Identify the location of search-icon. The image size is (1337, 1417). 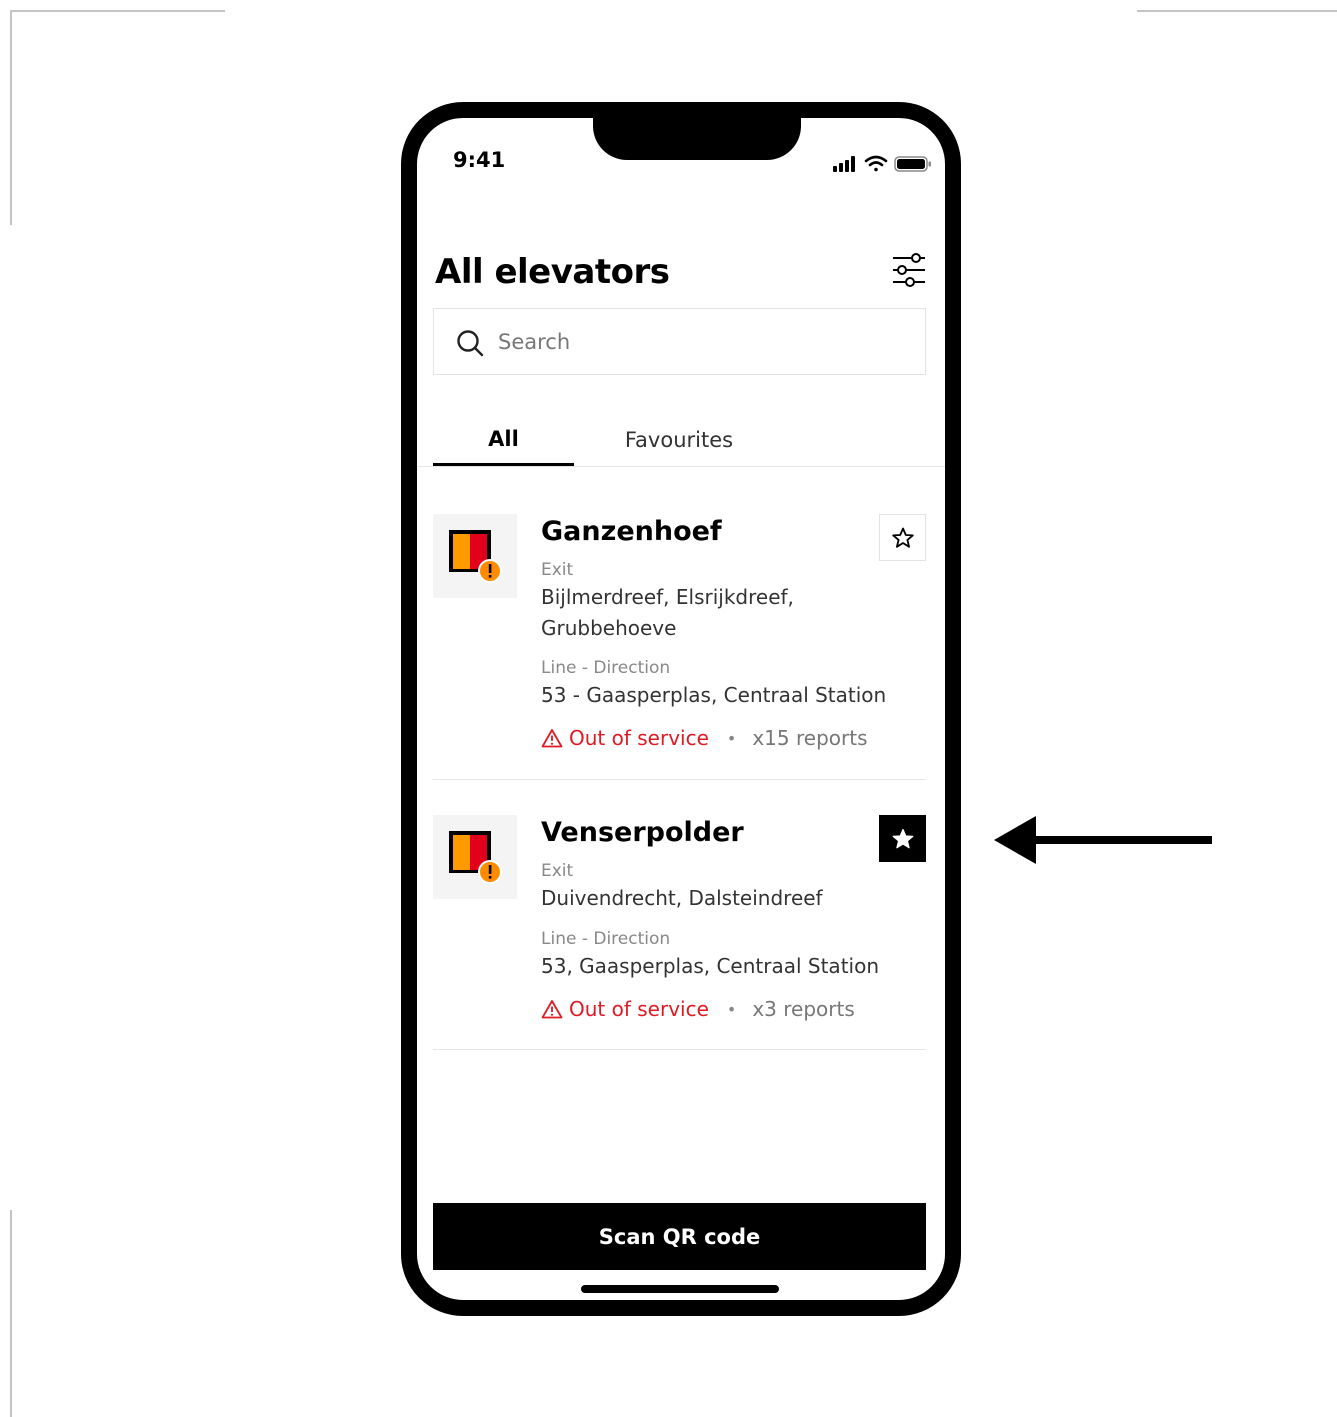
(470, 343).